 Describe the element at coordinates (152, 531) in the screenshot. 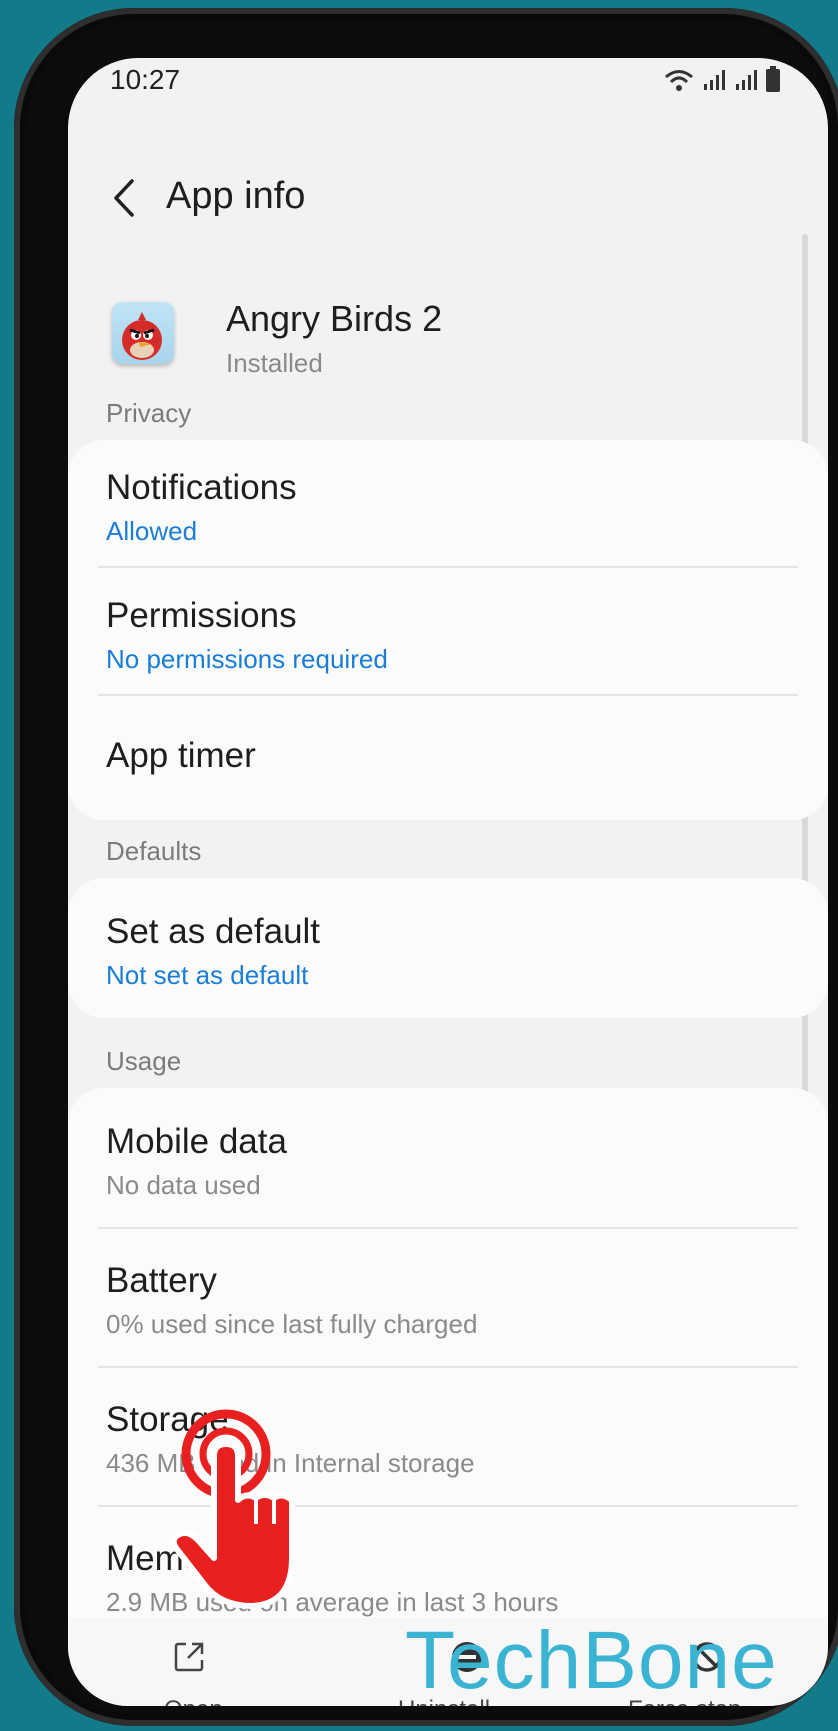

I see `row-subtitle: Allowed` at that location.